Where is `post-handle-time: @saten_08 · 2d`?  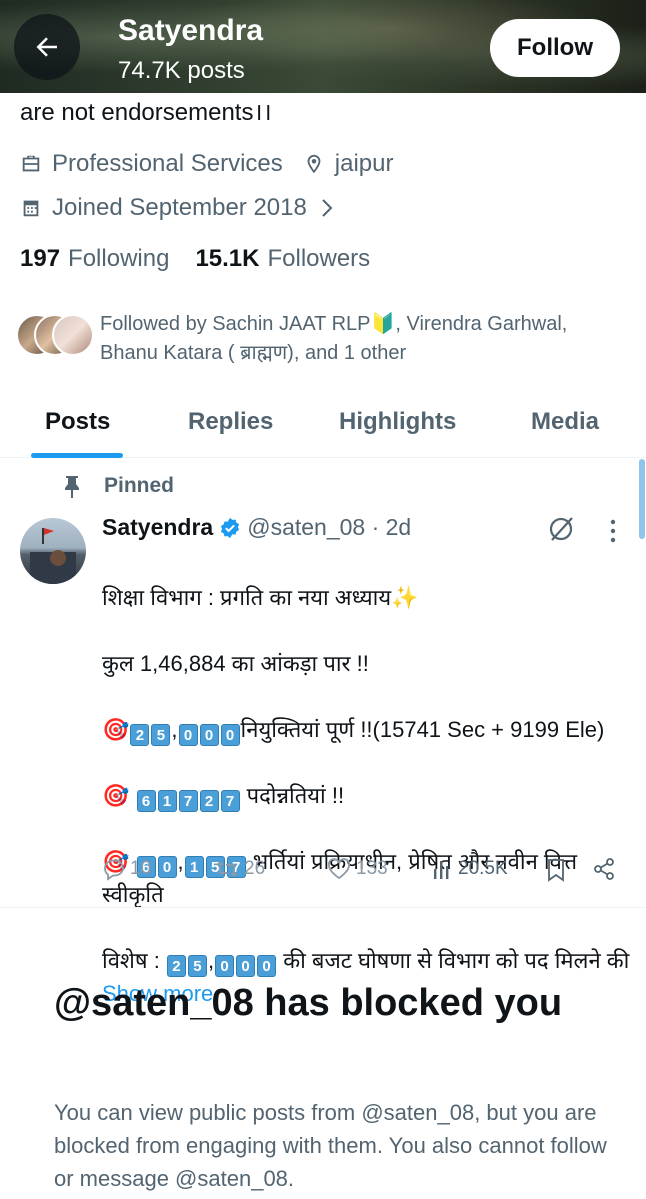
post-handle-time: @saten_08 · 2d is located at coordinates (329, 527).